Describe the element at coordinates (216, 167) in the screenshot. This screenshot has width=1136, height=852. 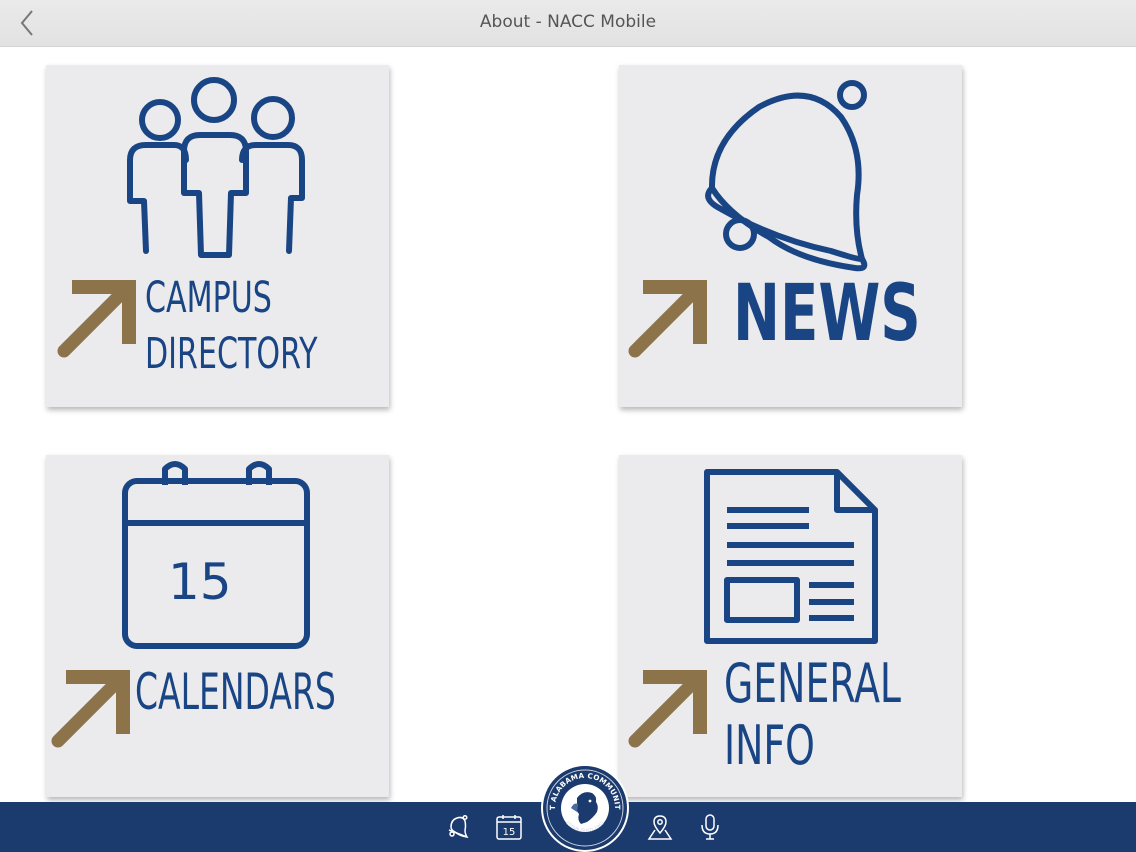
I see `people-icon` at that location.